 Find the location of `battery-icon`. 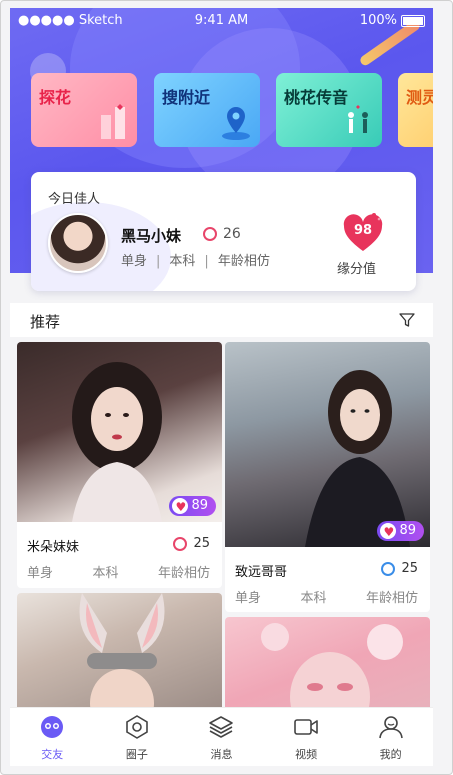

battery-icon is located at coordinates (413, 20).